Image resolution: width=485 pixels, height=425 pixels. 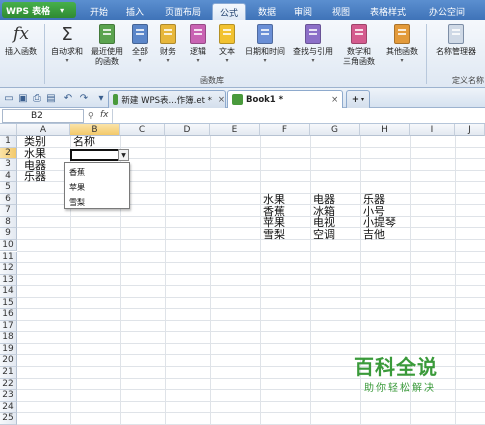 What do you see at coordinates (107, 45) in the screenshot?
I see `recent-functions-button: 最近使用 的函数` at bounding box center [107, 45].